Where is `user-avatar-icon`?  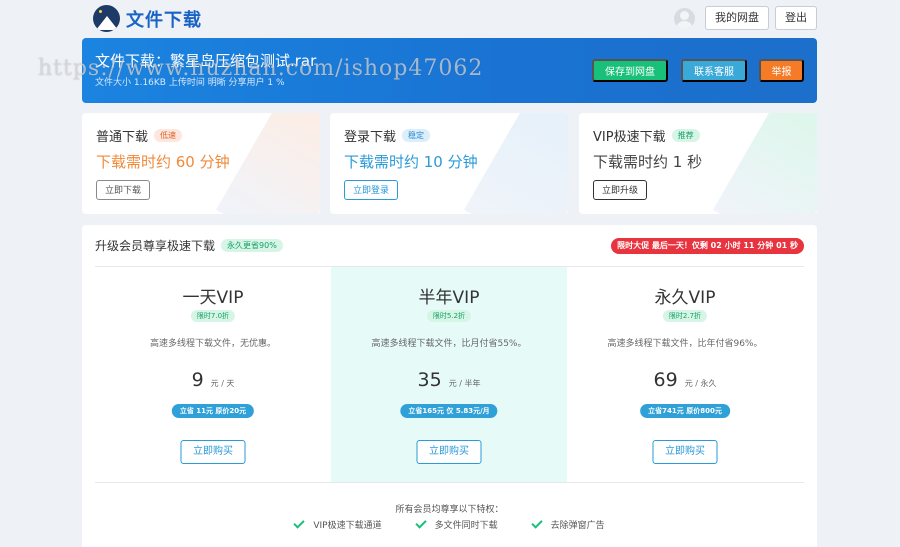
user-avatar-icon is located at coordinates (684, 18).